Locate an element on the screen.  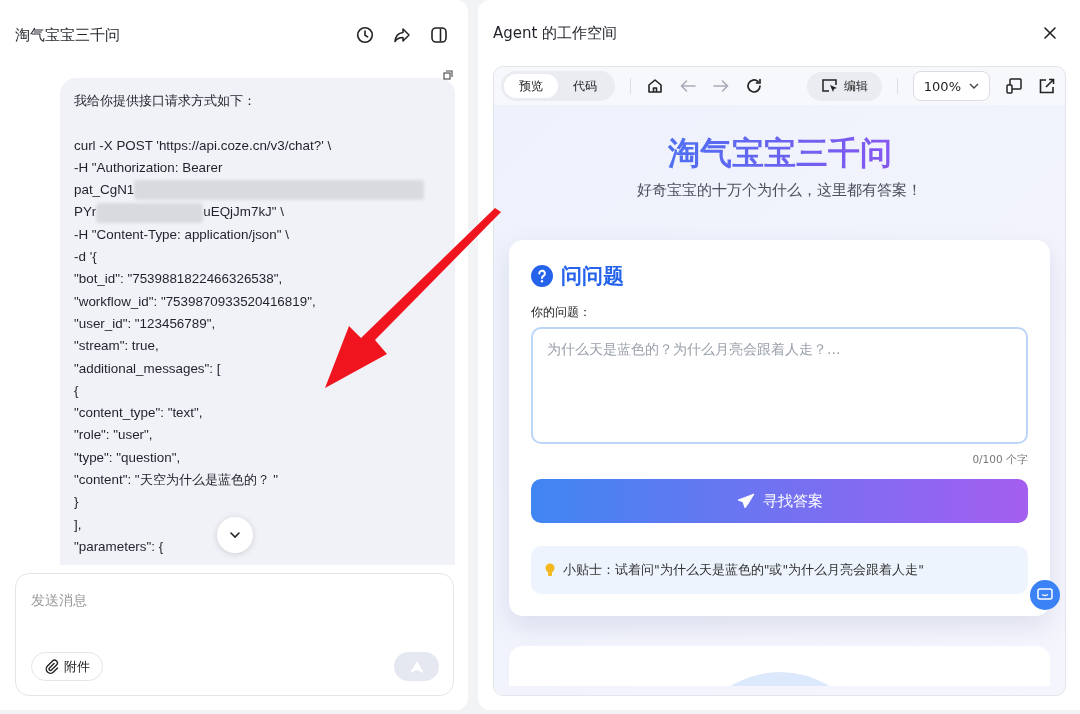
message-line: "type": "question", is located at coordinates (127, 457).